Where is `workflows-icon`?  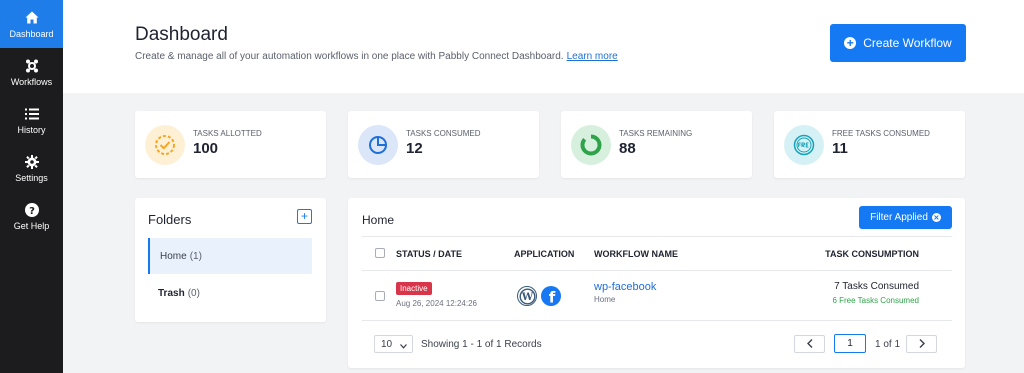
workflows-icon is located at coordinates (32, 66).